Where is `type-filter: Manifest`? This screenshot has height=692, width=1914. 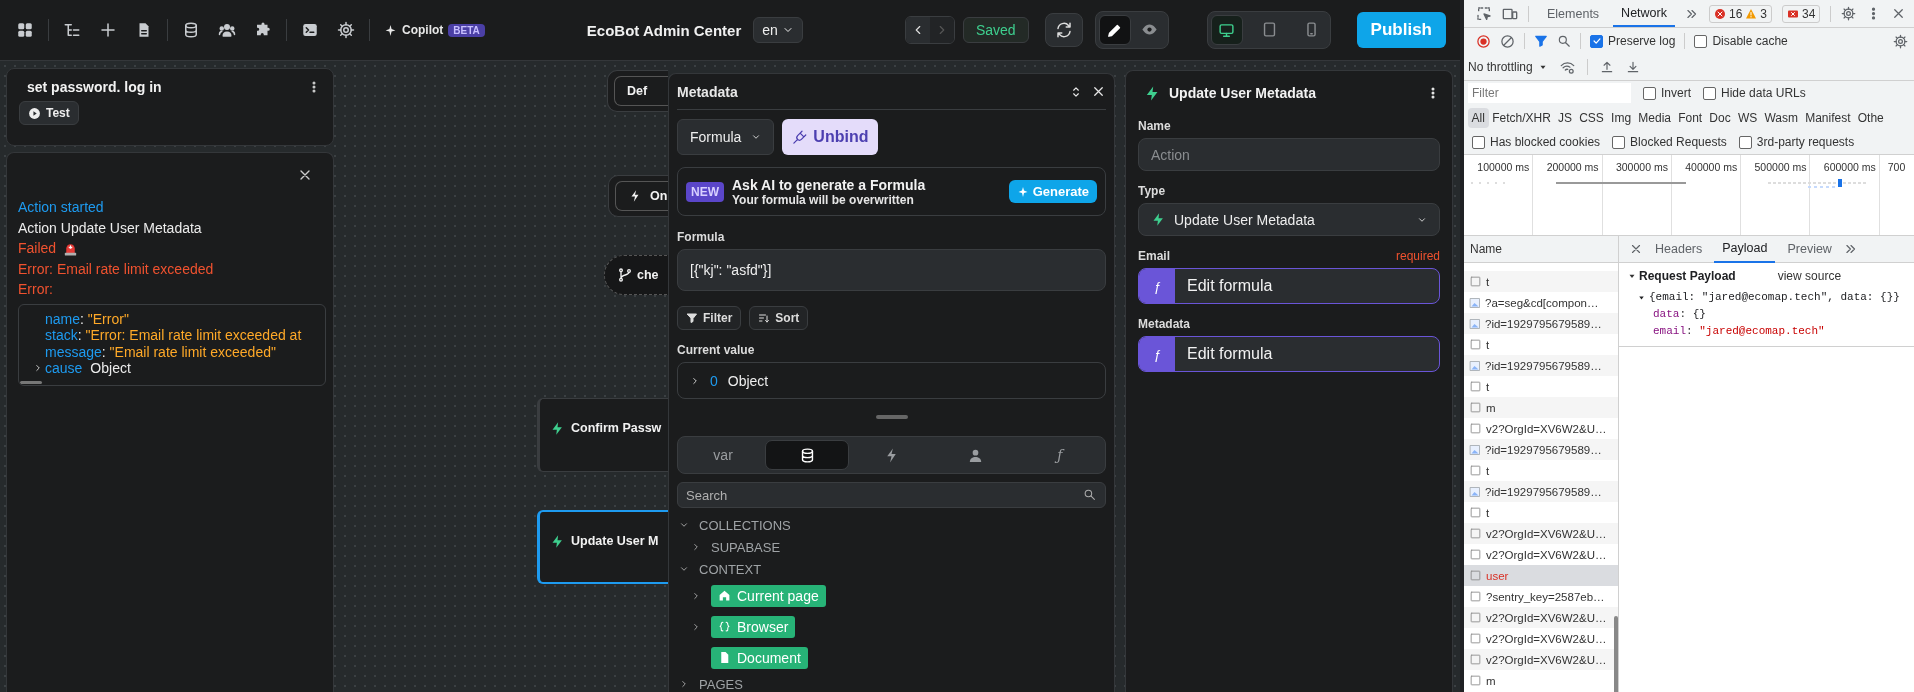 type-filter: Manifest is located at coordinates (1828, 117).